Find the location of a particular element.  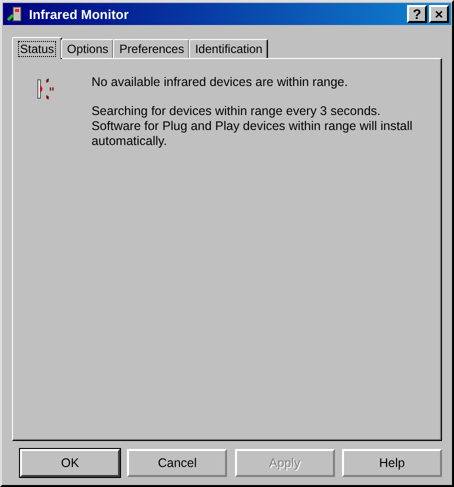

dialog-button: Help is located at coordinates (392, 463).